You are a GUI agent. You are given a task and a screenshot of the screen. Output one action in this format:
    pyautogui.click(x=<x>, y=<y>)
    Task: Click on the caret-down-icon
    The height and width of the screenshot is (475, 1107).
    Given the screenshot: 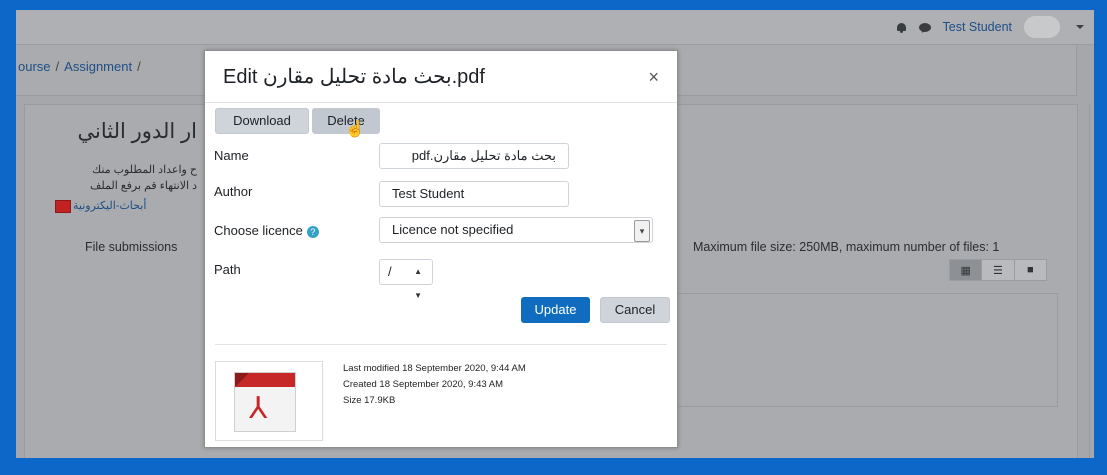 What is the action you would take?
    pyautogui.click(x=1080, y=27)
    